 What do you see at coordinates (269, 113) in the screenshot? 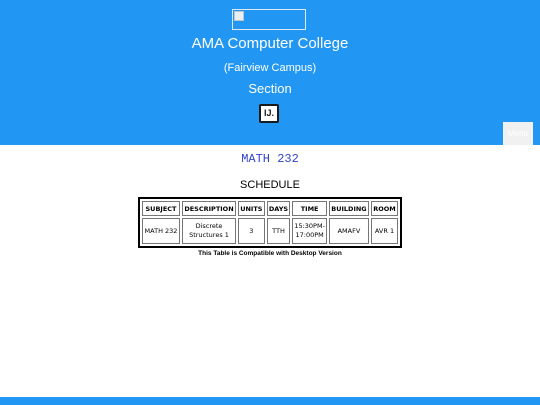
I see `section-badge: IJ.` at bounding box center [269, 113].